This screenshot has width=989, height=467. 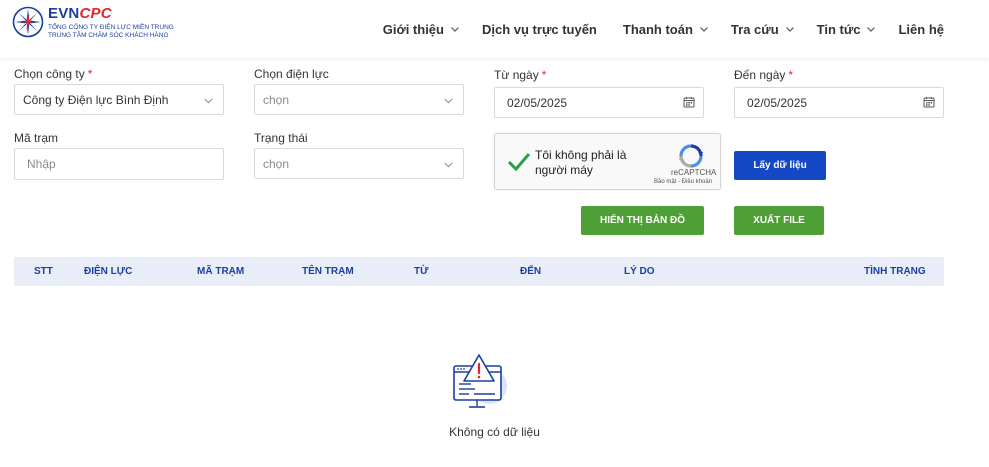 I want to click on export-file-button: XUẤT FILE, so click(x=779, y=220).